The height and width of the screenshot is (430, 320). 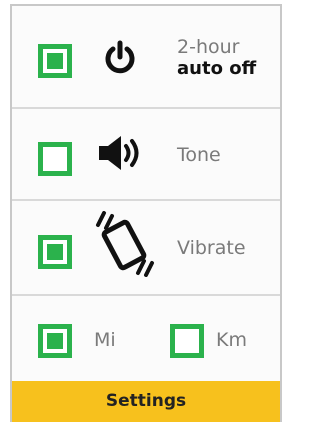 I want to click on speaker-icon, so click(x=119, y=153).